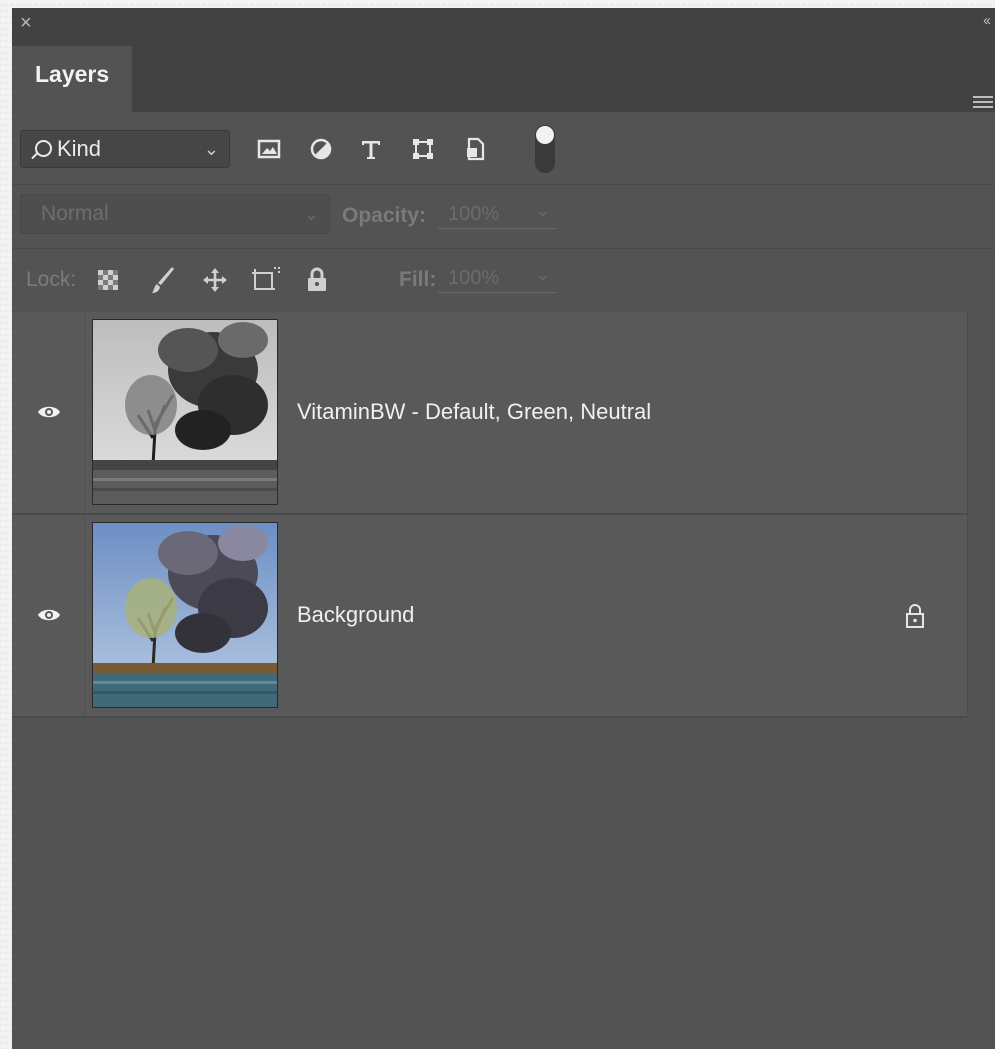 This screenshot has width=995, height=1049. I want to click on blend-row: Normal ⌄ Opacity: 100% ⌄, so click(503, 216).